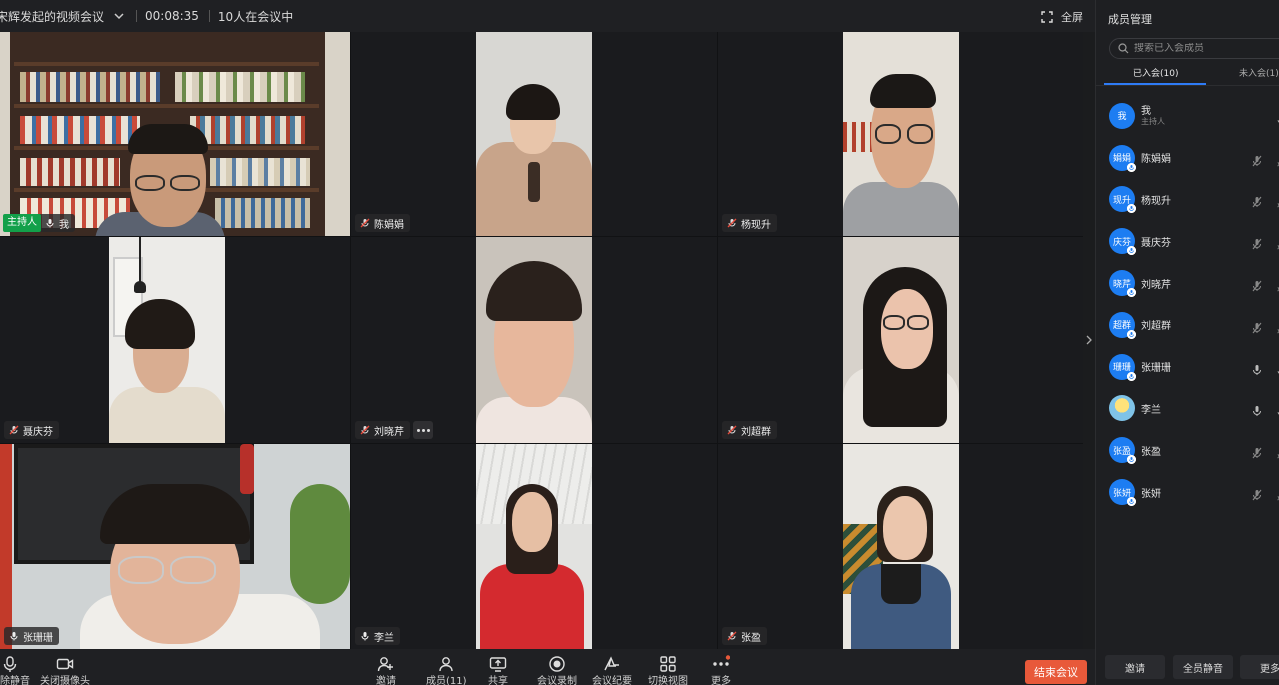  I want to click on video-tile-lilan: 李兰, so click(534, 546).